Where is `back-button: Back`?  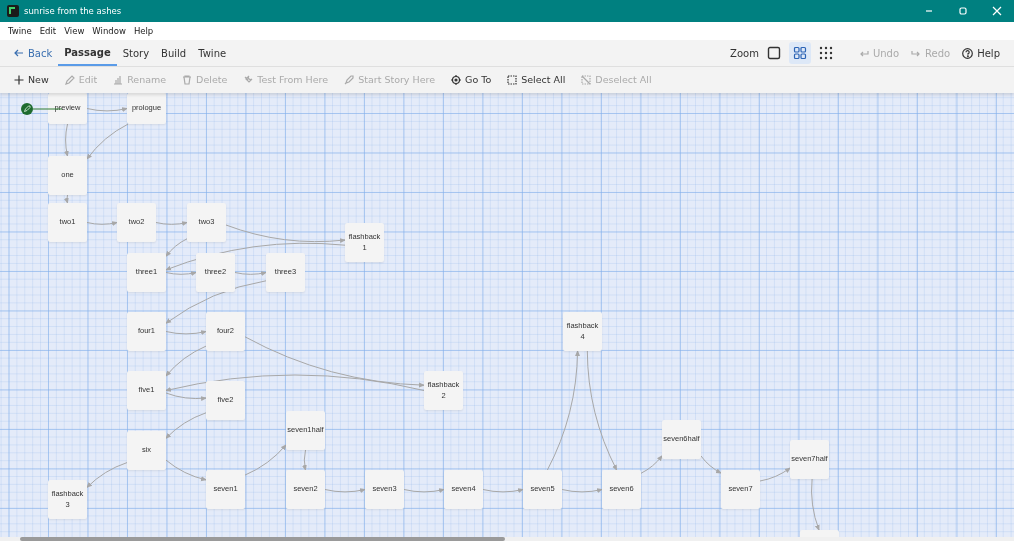 back-button: Back is located at coordinates (33, 53).